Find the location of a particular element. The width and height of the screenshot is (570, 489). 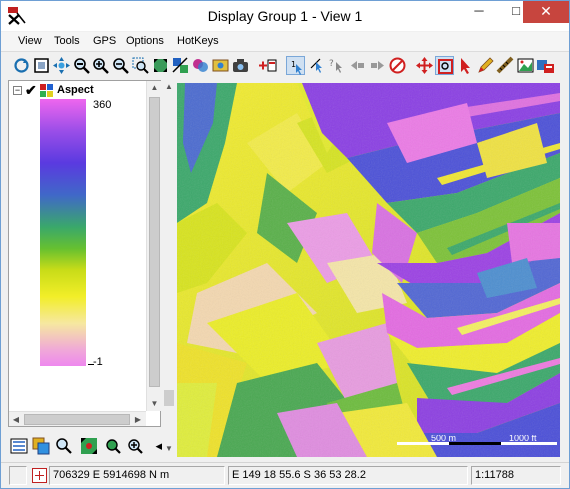

layer-name: Aspect is located at coordinates (75, 90).